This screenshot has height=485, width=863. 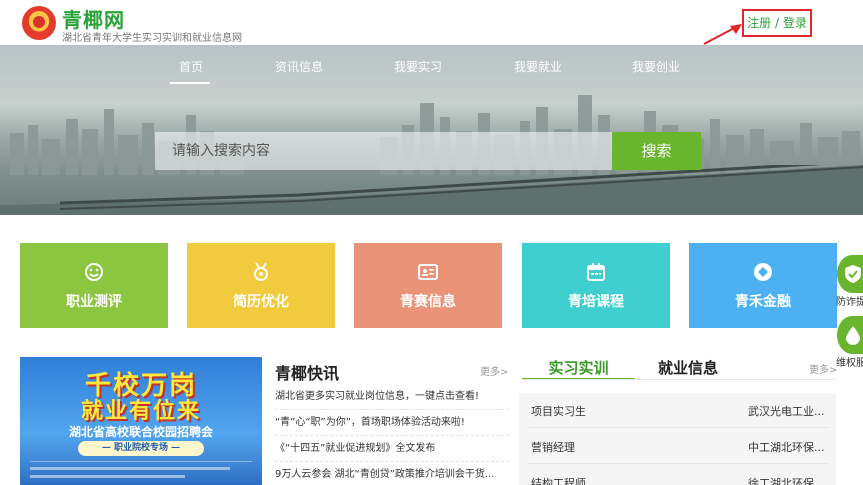 I want to click on search-input, so click(x=383, y=151).